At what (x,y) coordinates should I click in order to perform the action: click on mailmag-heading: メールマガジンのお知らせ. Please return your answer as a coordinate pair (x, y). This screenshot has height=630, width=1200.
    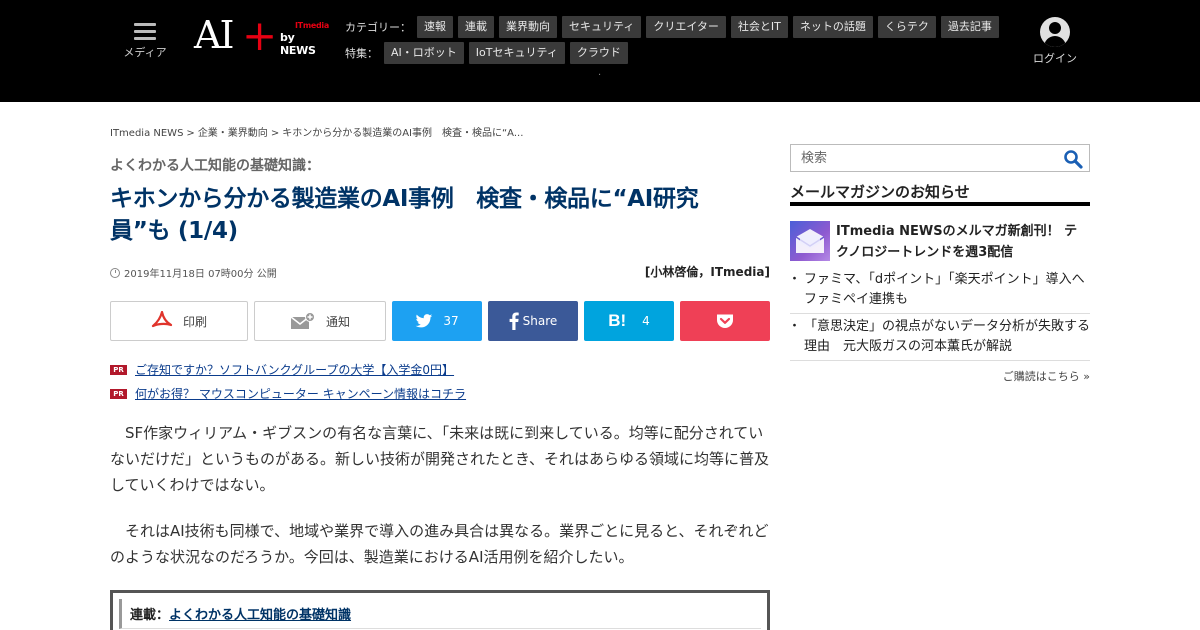
    Looking at the image, I should click on (940, 193).